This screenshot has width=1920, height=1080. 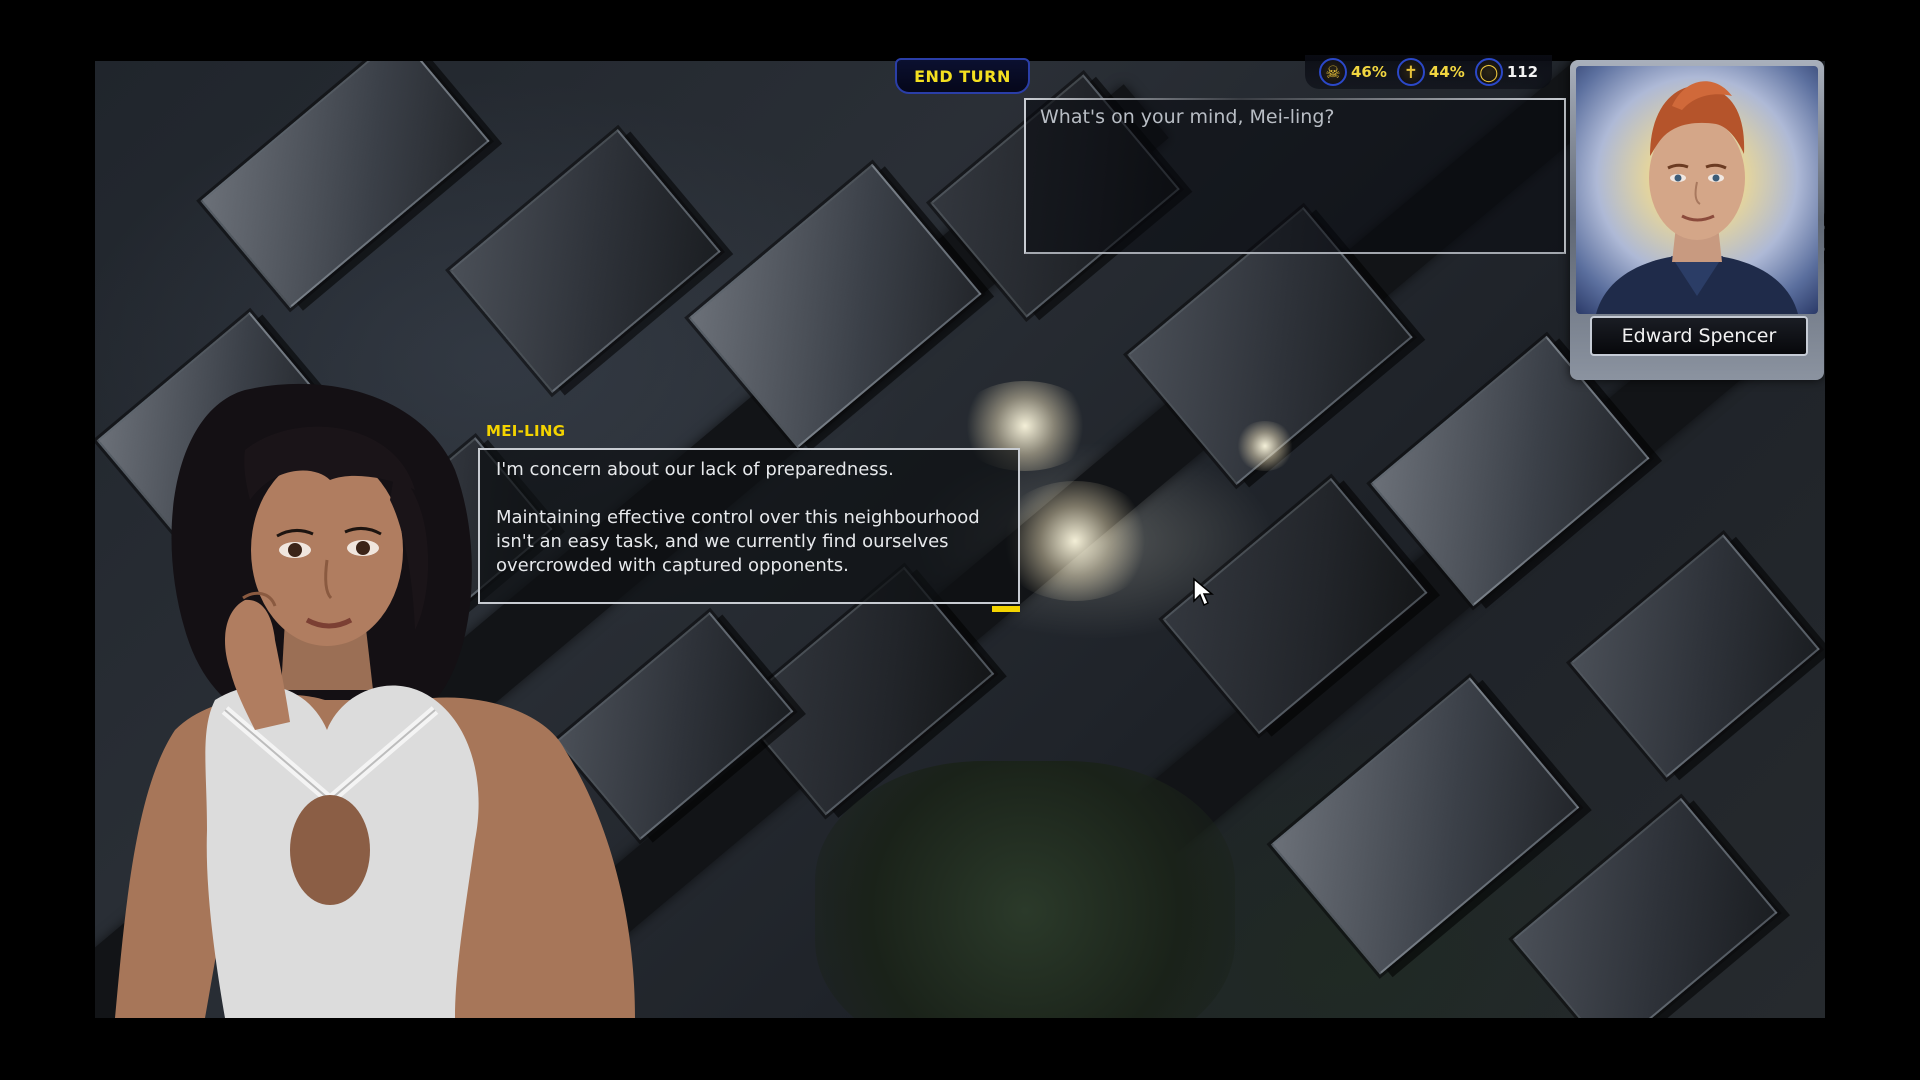 I want to click on player-portrait-frame: Edward Spencer, so click(x=1697, y=220).